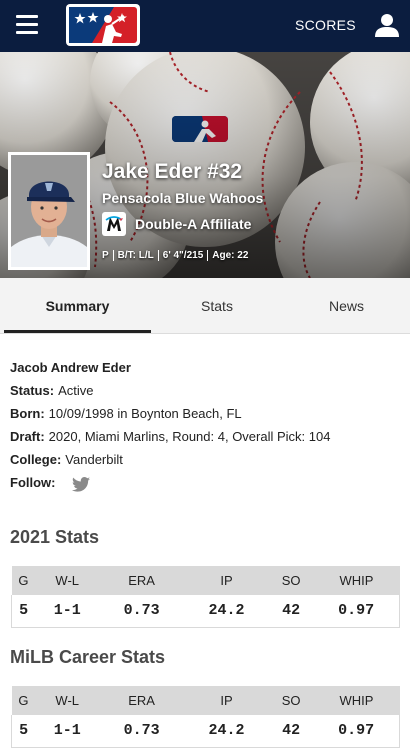  Describe the element at coordinates (135, 255) in the screenshot. I see `bats-throws-label: B/T: L/L` at that location.